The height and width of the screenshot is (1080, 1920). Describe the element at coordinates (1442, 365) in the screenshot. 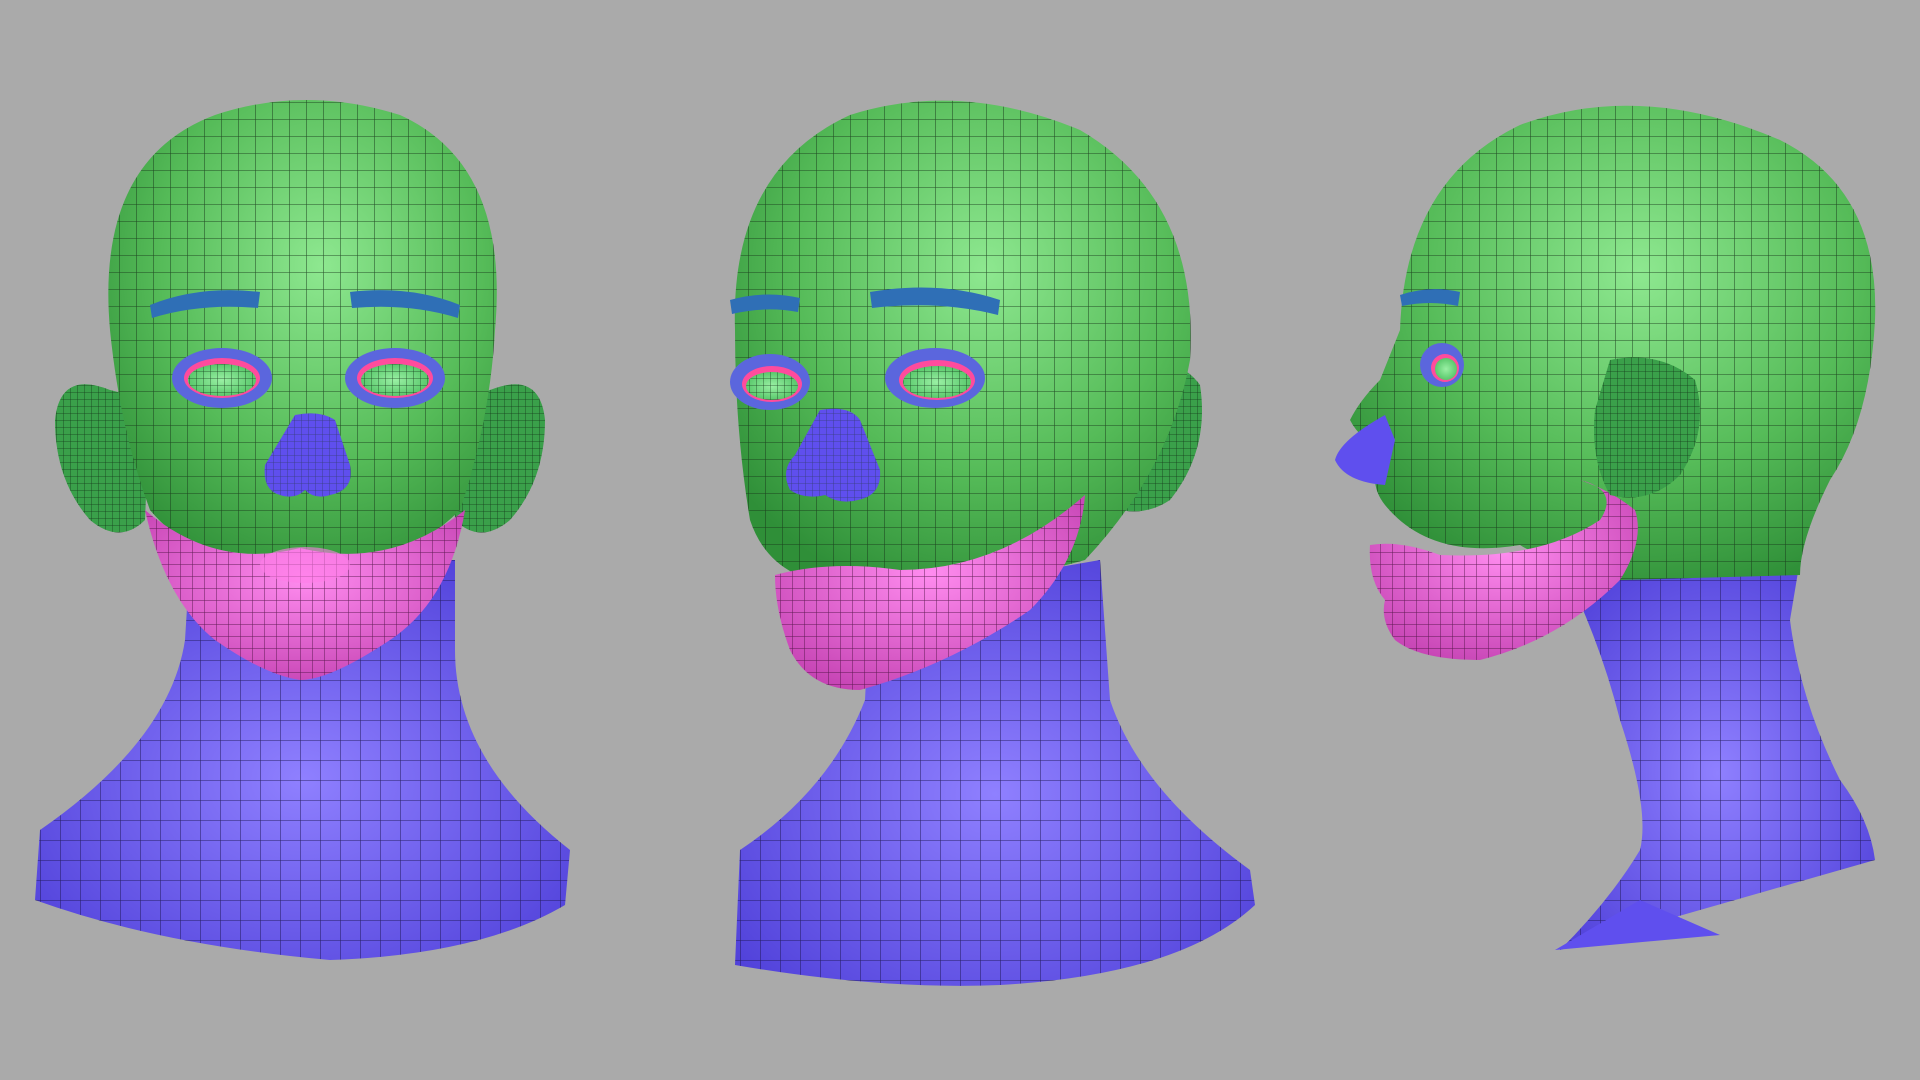

I see `eye-side` at that location.